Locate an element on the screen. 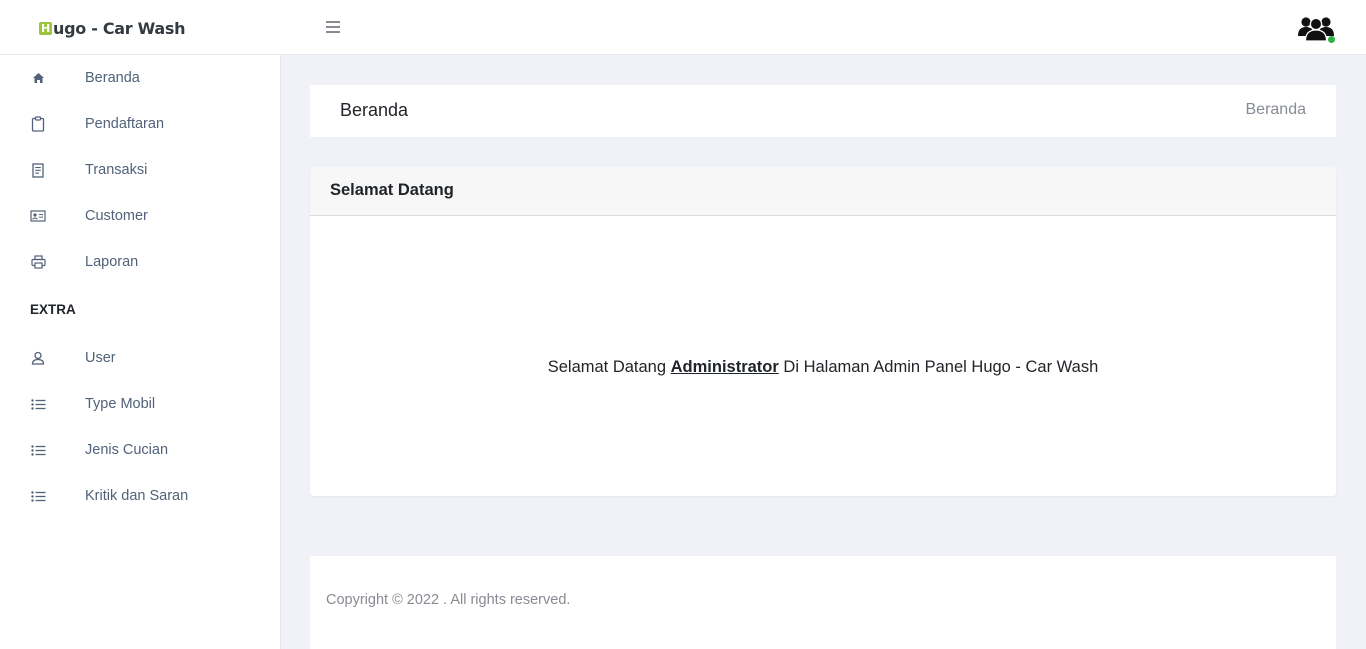  home-icon is located at coordinates (38, 78).